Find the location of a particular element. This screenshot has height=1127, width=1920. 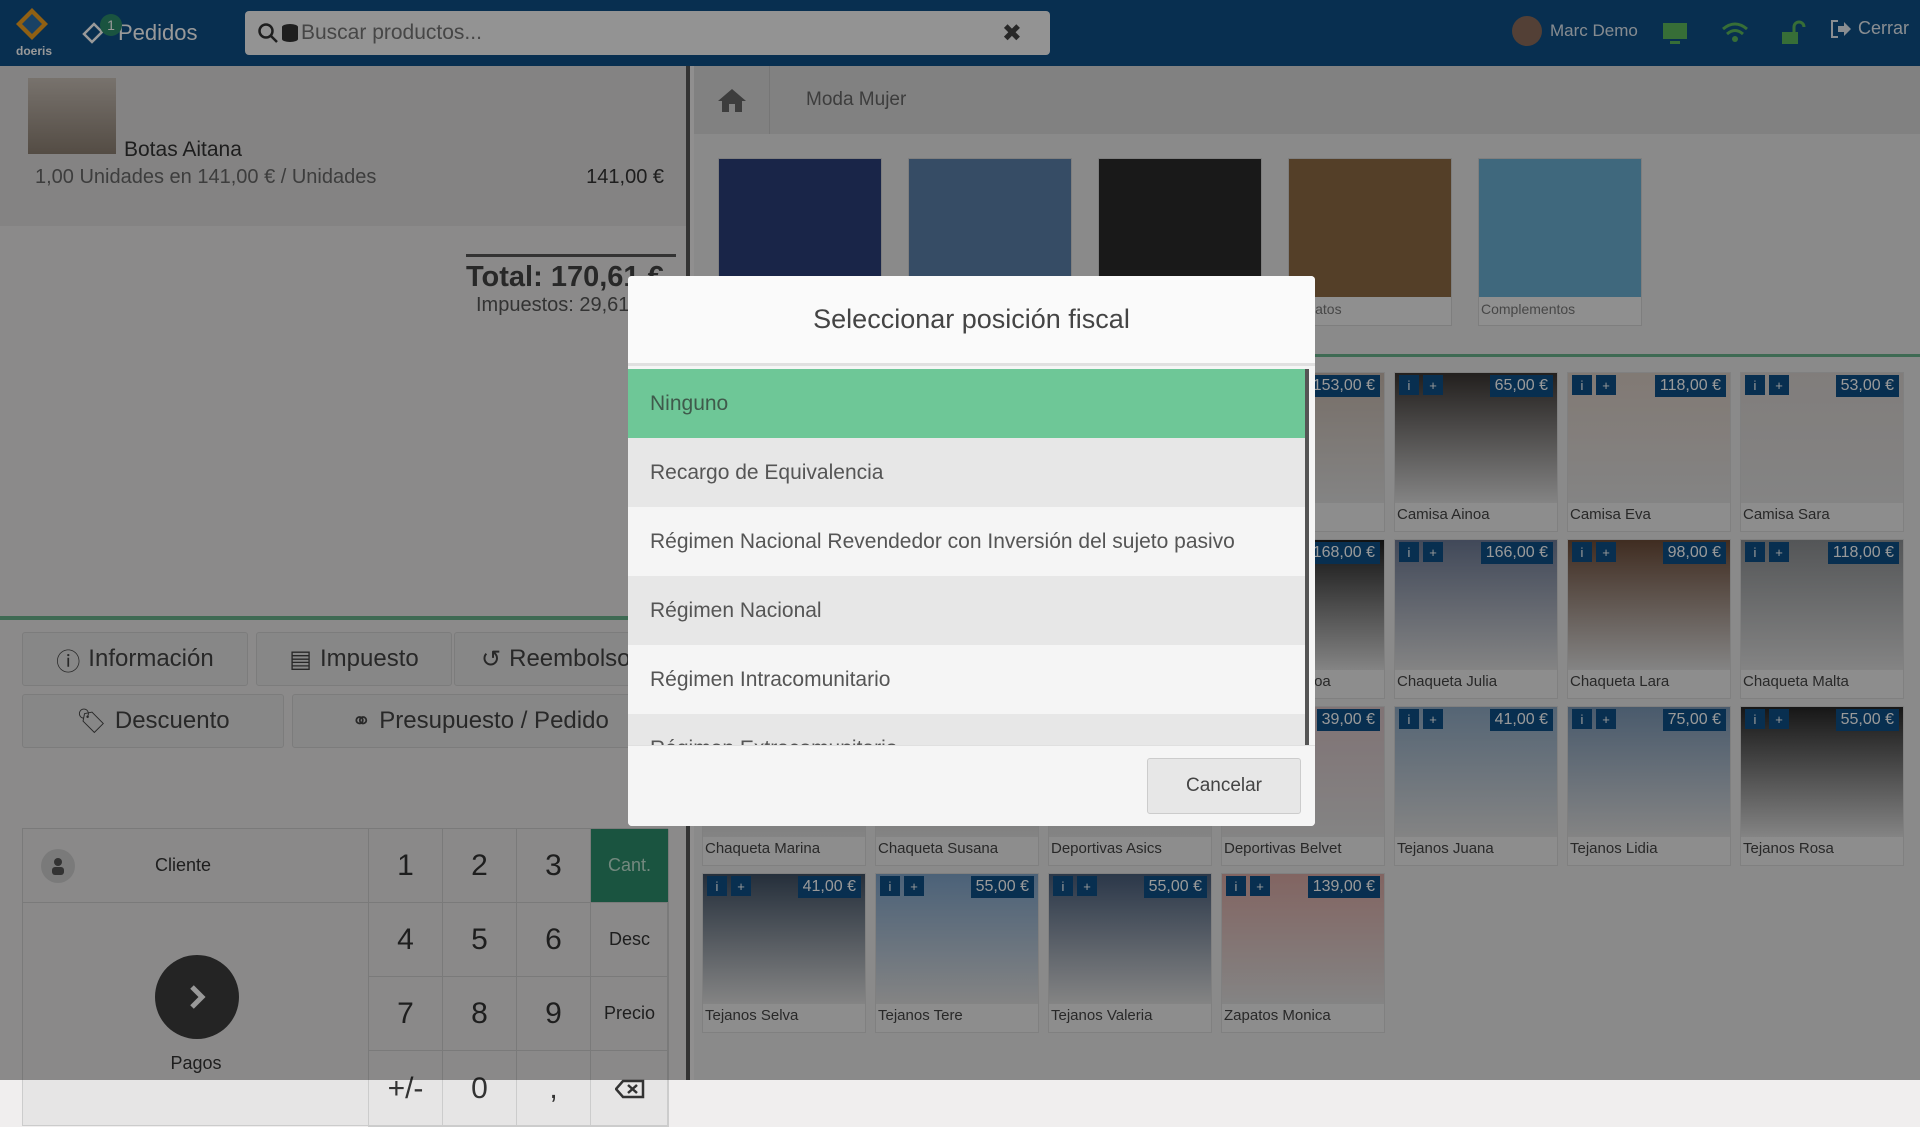

option-intracomunitario: Régimen Intracomunitario is located at coordinates (966, 679).